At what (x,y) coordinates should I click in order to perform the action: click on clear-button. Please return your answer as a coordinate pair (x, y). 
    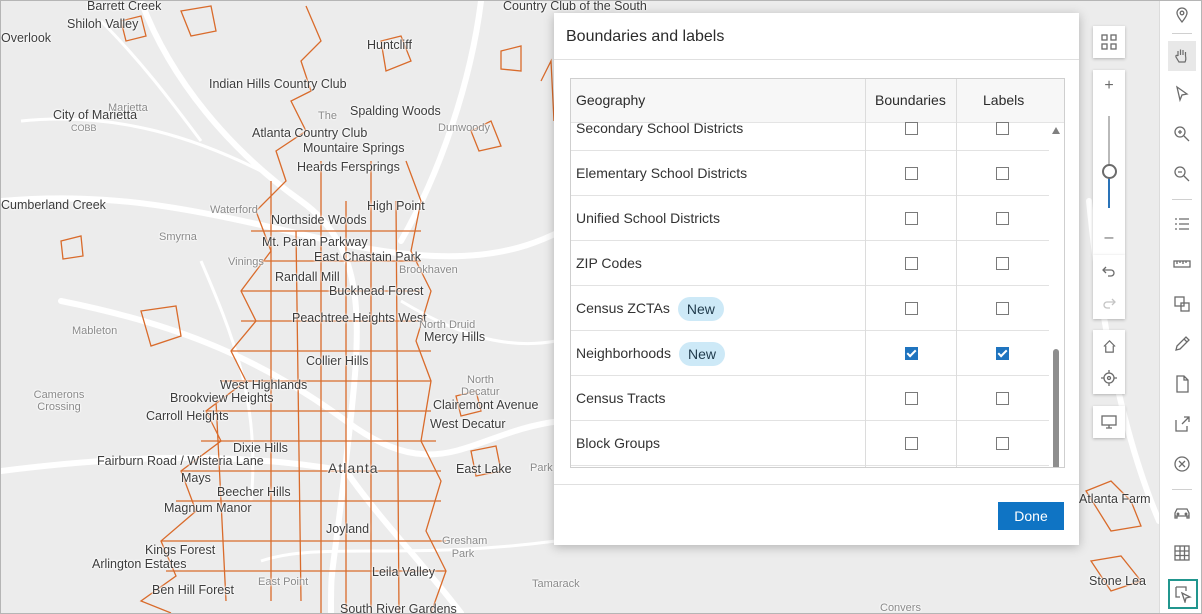
    Looking at the image, I should click on (1182, 464).